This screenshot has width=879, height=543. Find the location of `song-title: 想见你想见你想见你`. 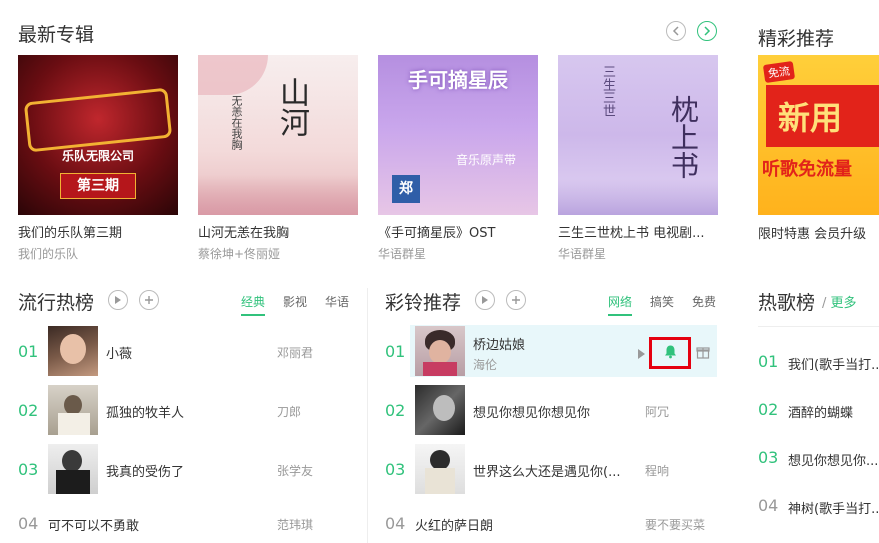

song-title: 想见你想见你想见你 is located at coordinates (531, 411).